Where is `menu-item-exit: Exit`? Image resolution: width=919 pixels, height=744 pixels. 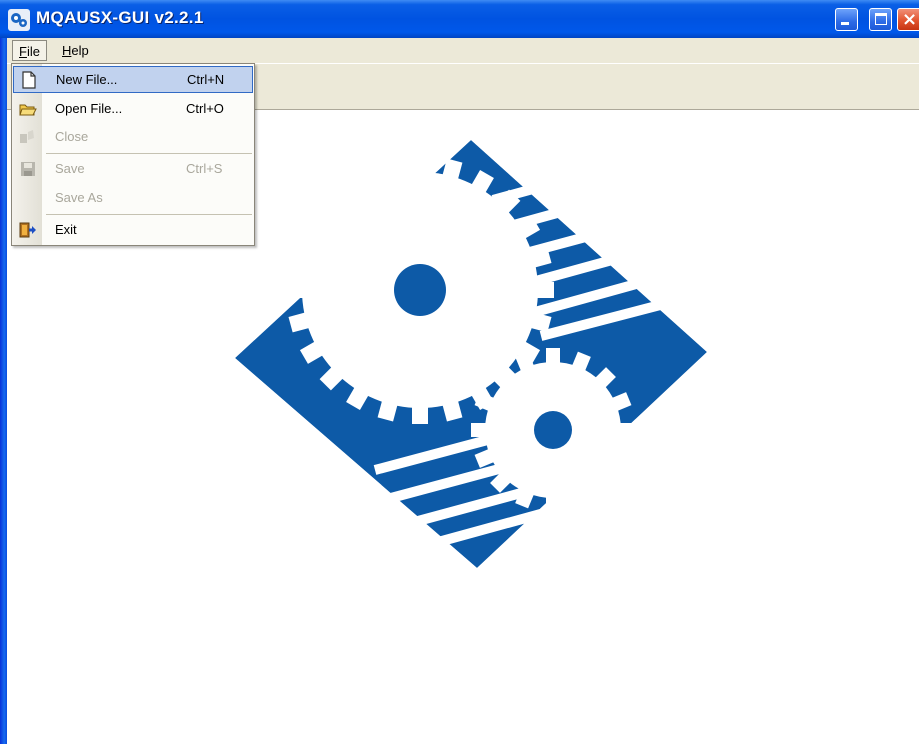 menu-item-exit: Exit is located at coordinates (133, 230).